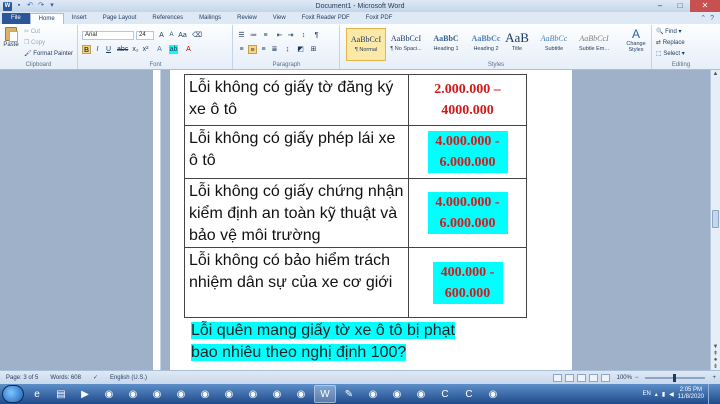 The height and width of the screenshot is (404, 720). Describe the element at coordinates (161, 35) in the screenshot. I see `grow-font-icon: A` at that location.